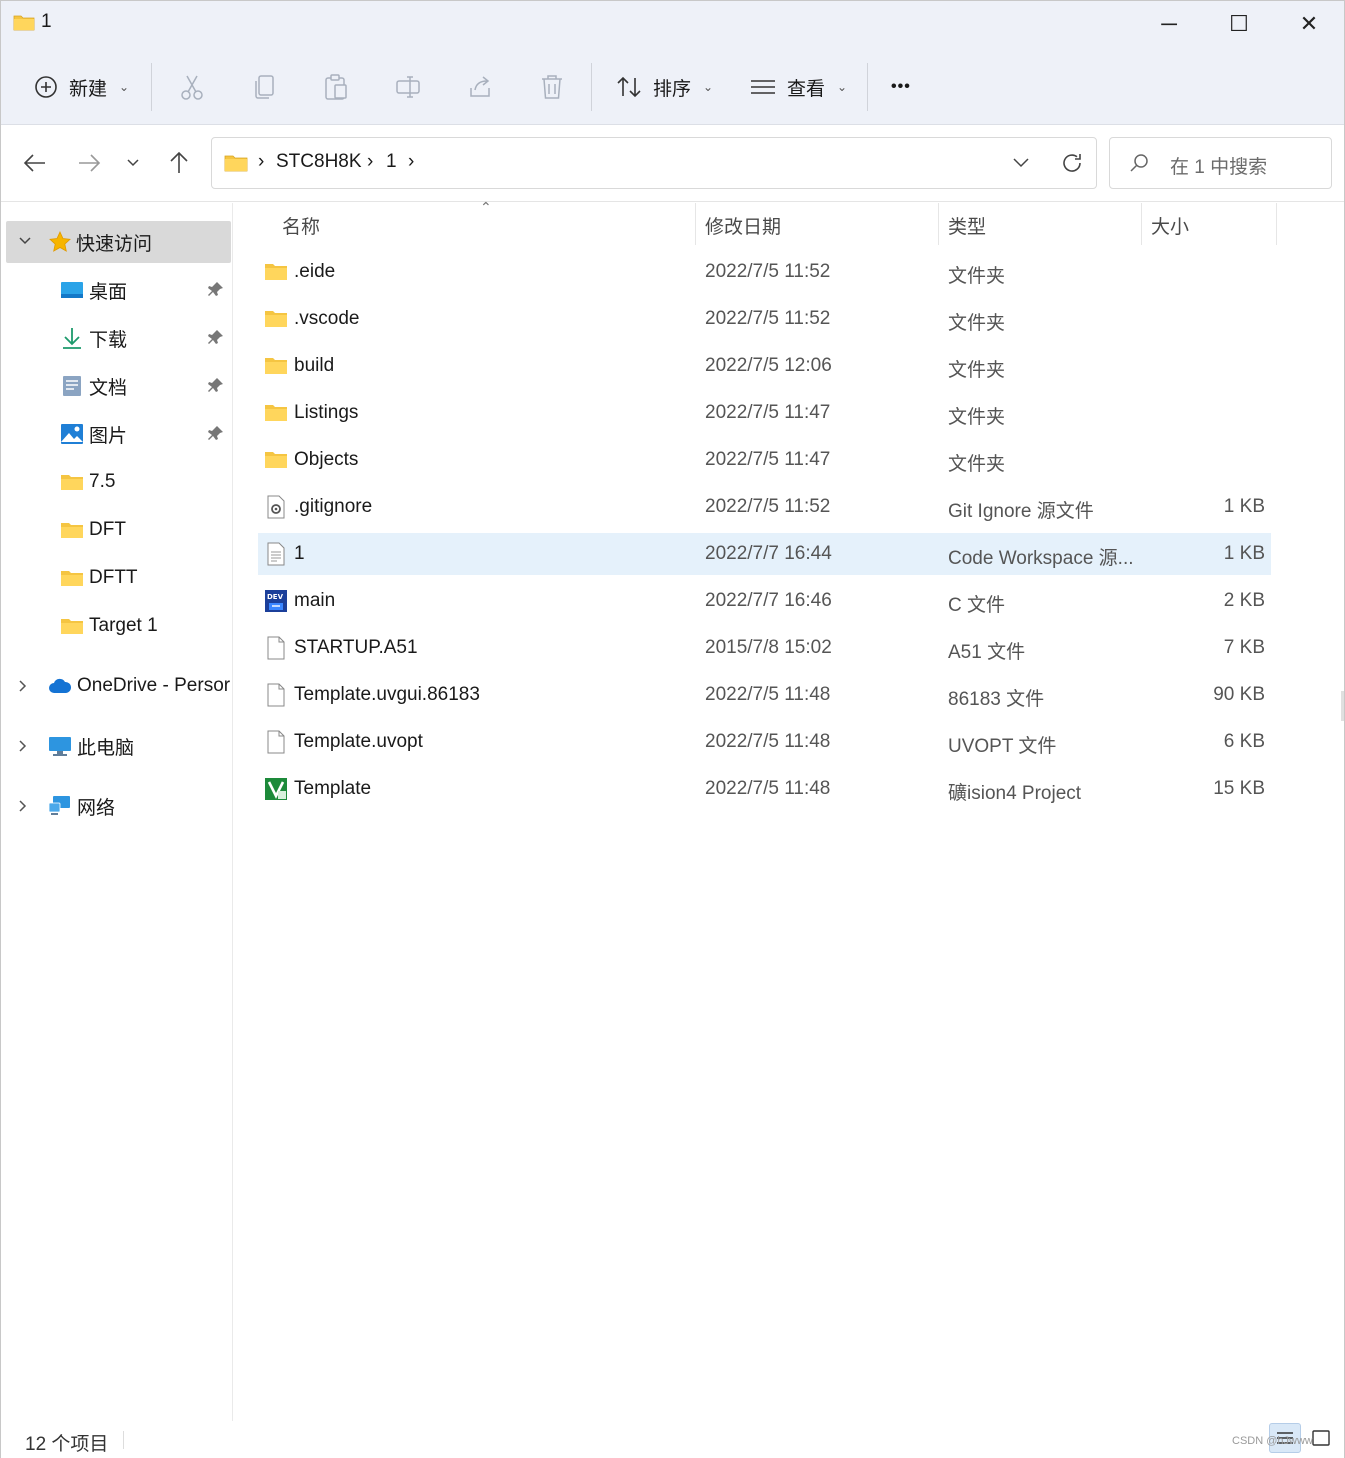 This screenshot has width=1345, height=1458. I want to click on delete-button, so click(552, 87).